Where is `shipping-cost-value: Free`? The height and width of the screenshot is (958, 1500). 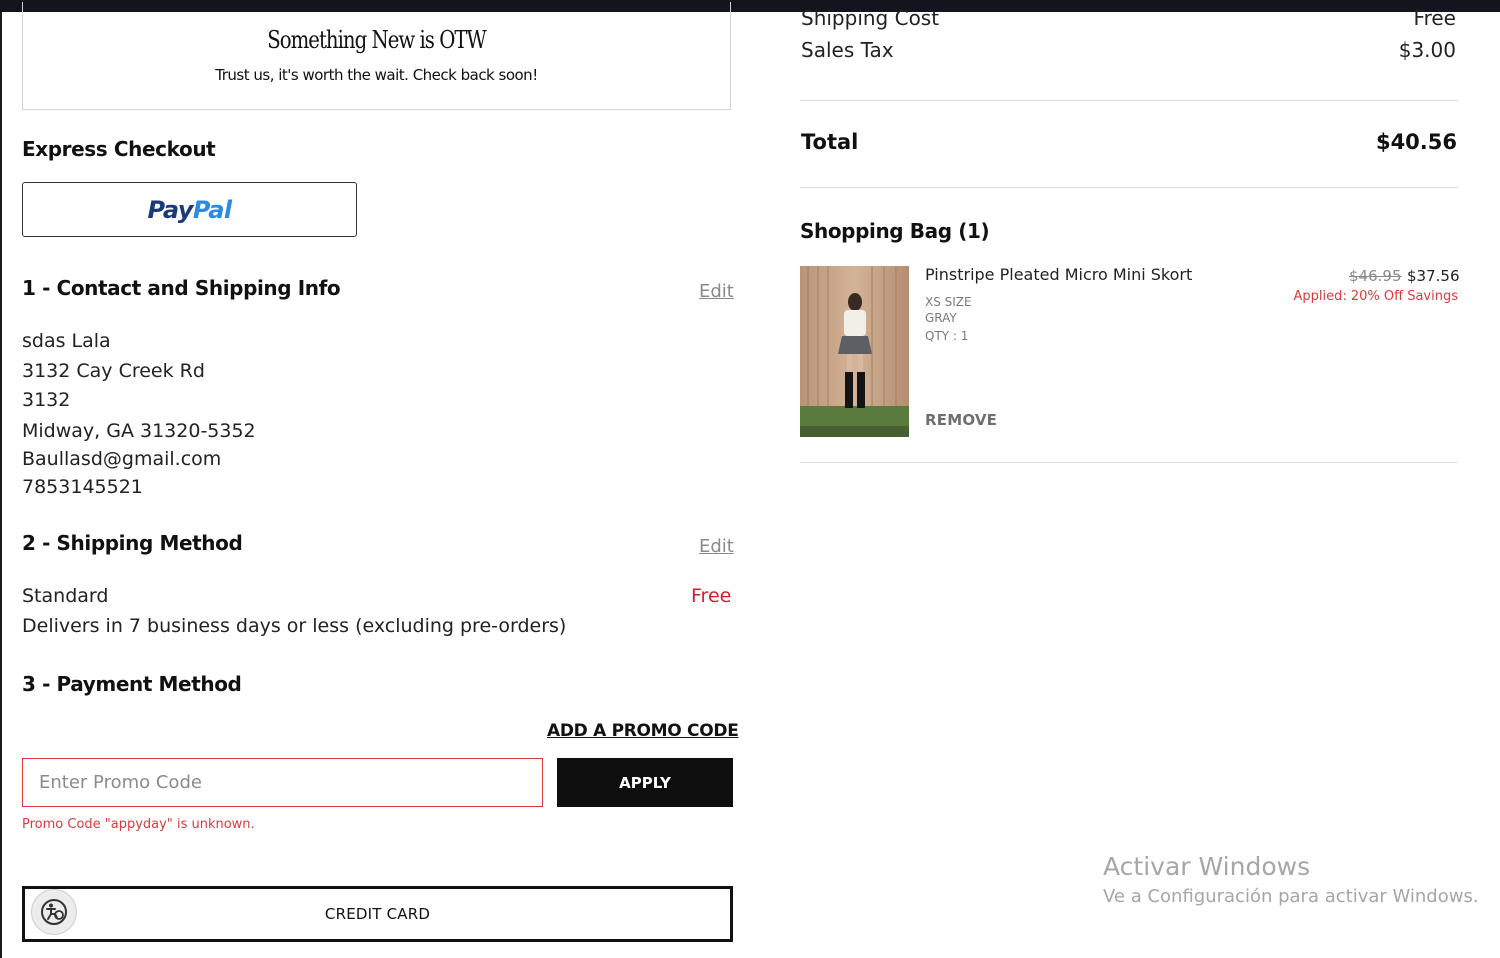 shipping-cost-value: Free is located at coordinates (1434, 18).